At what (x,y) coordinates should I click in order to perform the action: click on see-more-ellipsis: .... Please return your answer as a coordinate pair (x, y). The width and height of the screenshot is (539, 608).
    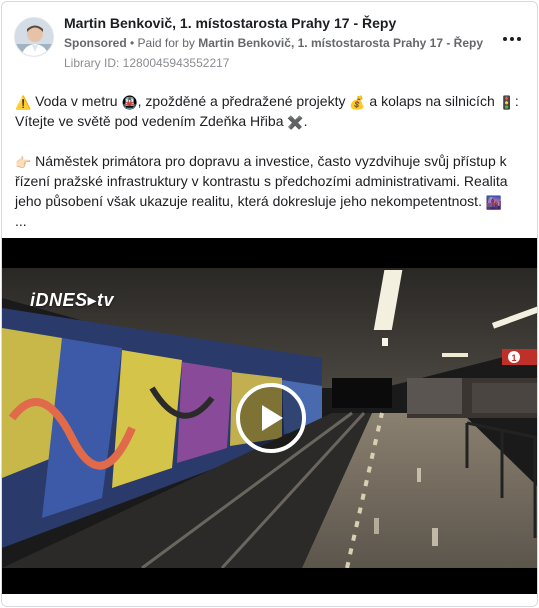
    Looking at the image, I should click on (21, 221).